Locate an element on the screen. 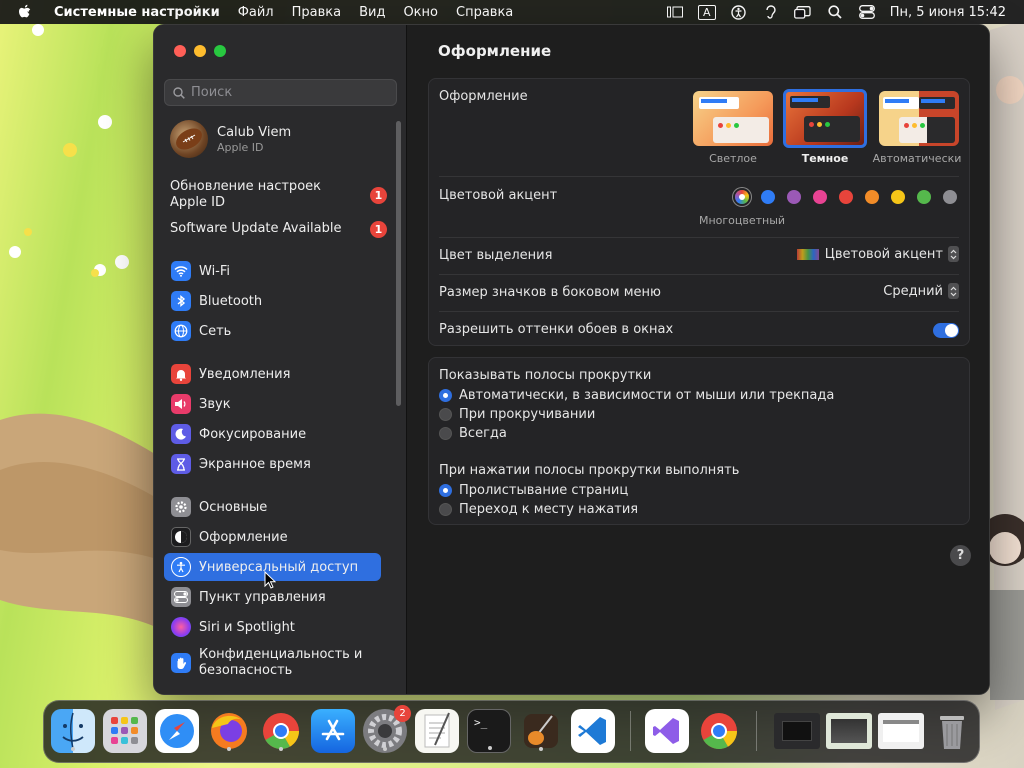 This screenshot has height=768, width=1024. dock-app-store is located at coordinates (333, 731).